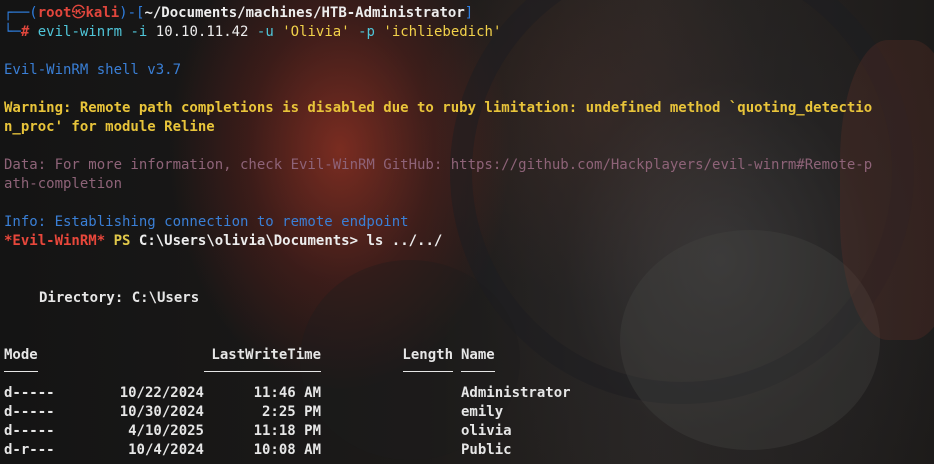 This screenshot has width=934, height=464. What do you see at coordinates (12, 32) in the screenshot?
I see `prompt-corner: └─` at bounding box center [12, 32].